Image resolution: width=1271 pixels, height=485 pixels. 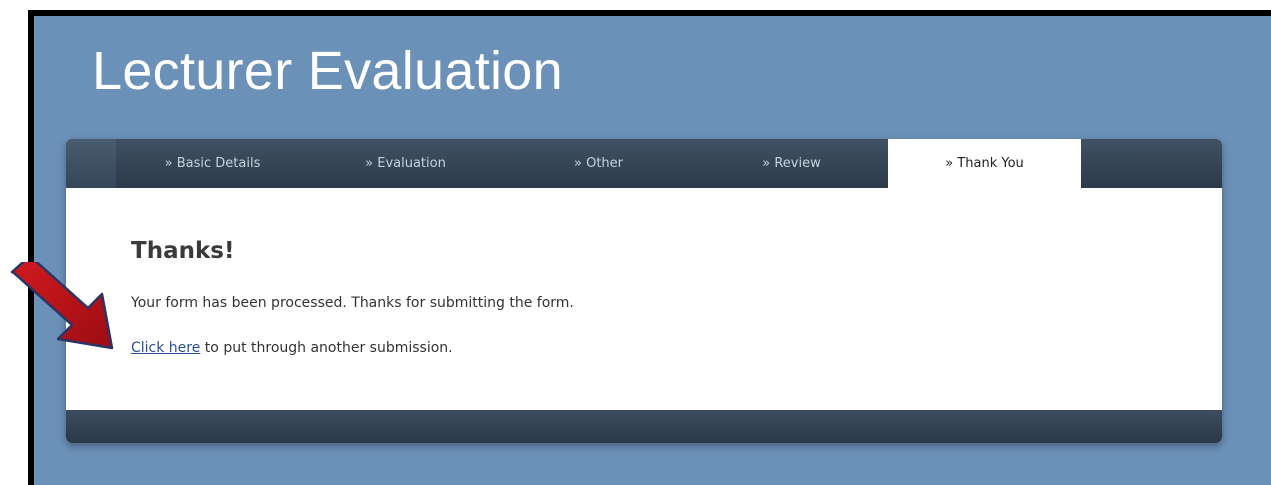 What do you see at coordinates (644, 426) in the screenshot?
I see `form-footer-bar` at bounding box center [644, 426].